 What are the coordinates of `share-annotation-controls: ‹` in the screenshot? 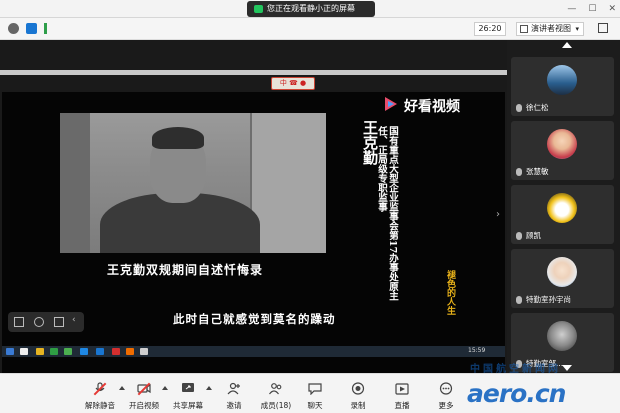 It's located at (46, 322).